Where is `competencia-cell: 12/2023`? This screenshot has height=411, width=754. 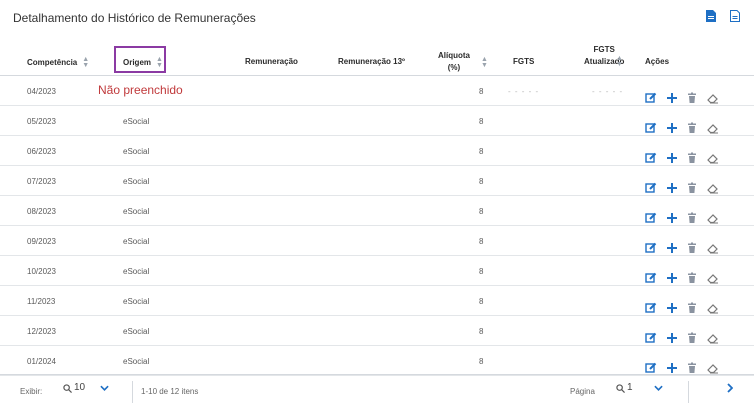
competencia-cell: 12/2023 is located at coordinates (41, 331).